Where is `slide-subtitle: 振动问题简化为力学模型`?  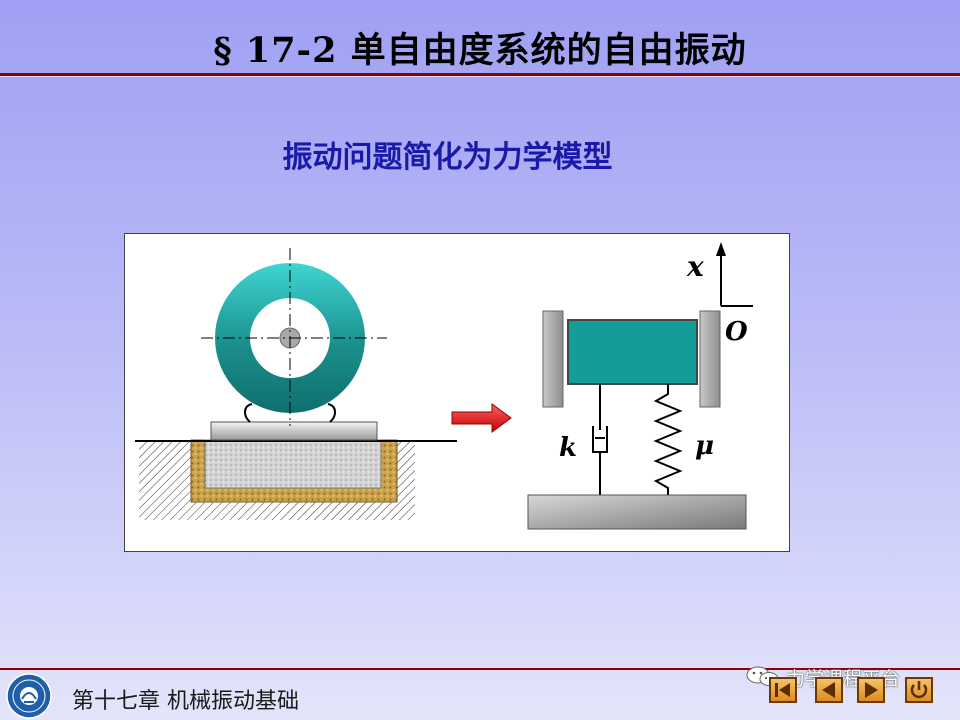 slide-subtitle: 振动问题简化为力学模型 is located at coordinates (447, 157).